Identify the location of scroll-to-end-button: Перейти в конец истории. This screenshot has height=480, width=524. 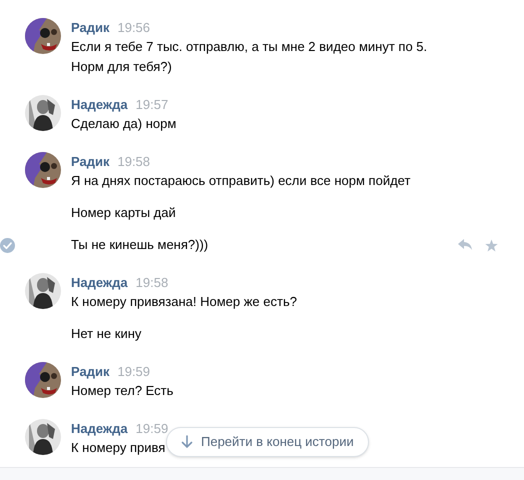
(267, 442).